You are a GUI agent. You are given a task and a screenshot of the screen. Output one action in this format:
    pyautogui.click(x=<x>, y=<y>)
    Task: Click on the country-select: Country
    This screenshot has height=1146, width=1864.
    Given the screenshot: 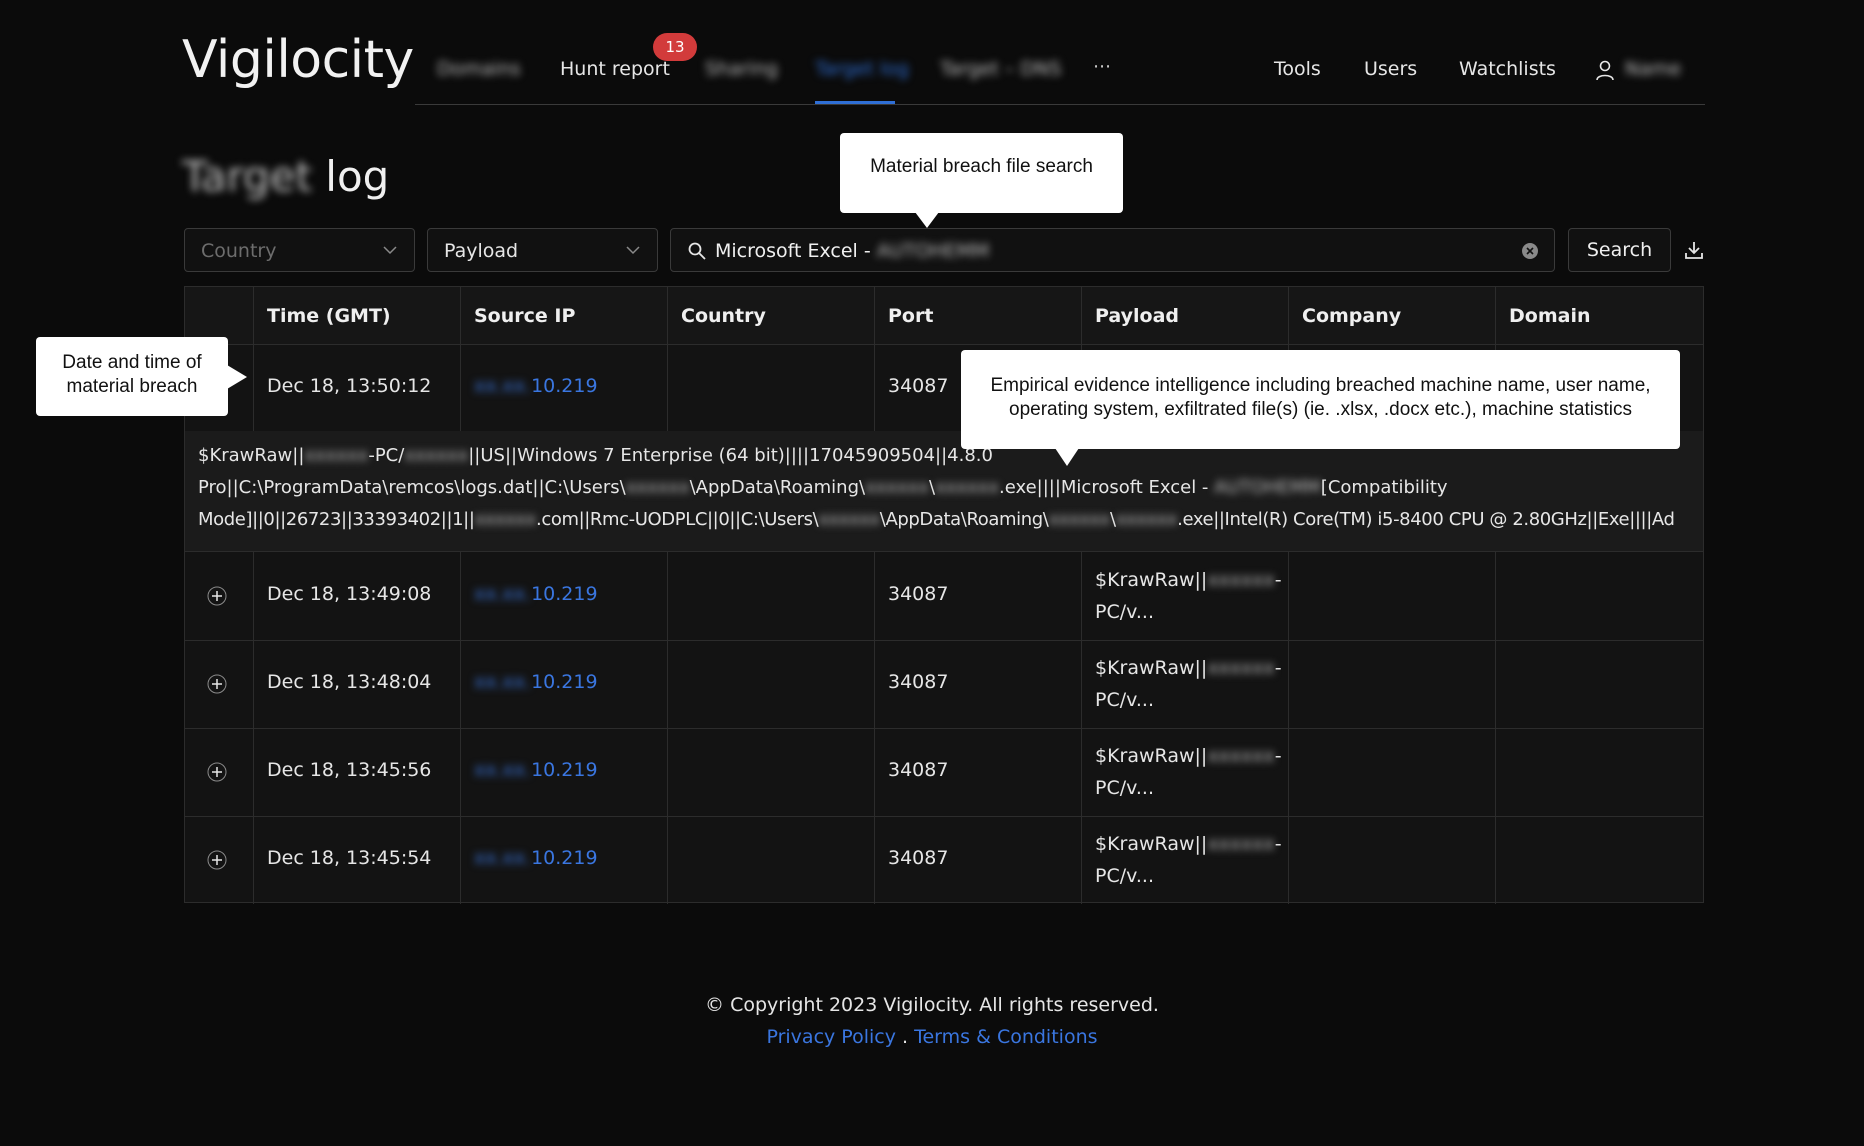 What is the action you would take?
    pyautogui.click(x=299, y=250)
    